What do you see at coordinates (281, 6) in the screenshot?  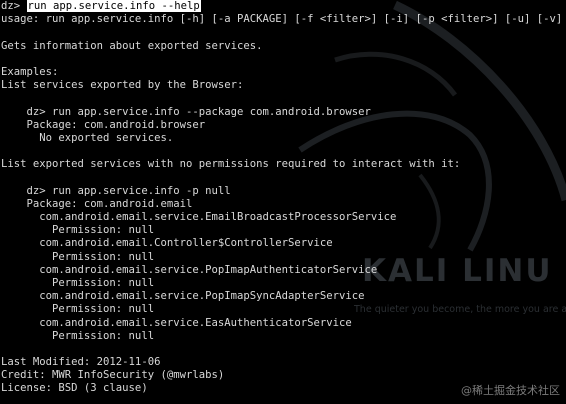 I see `command-line: dz> run app.service.info --help` at bounding box center [281, 6].